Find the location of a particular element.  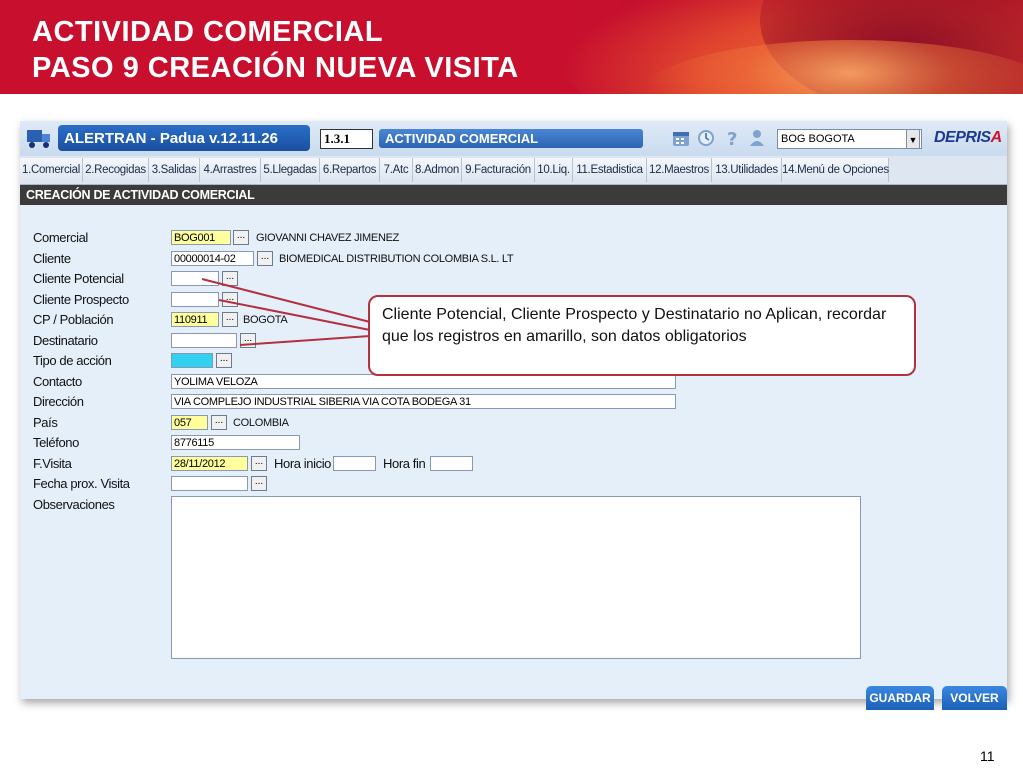

label-destinatario: Destinatario is located at coordinates (65, 340).